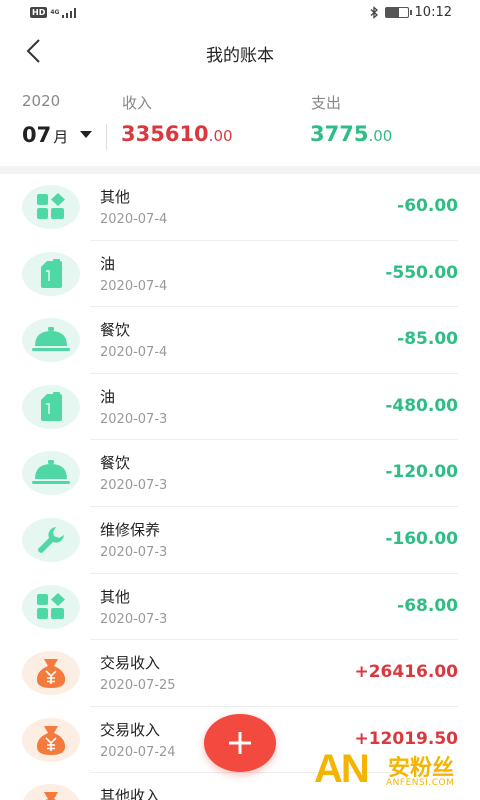 The width and height of the screenshot is (480, 800). What do you see at coordinates (240, 124) in the screenshot?
I see `month-summary: 2020 07 月 收入 335610.00 支出 3775.00` at bounding box center [240, 124].